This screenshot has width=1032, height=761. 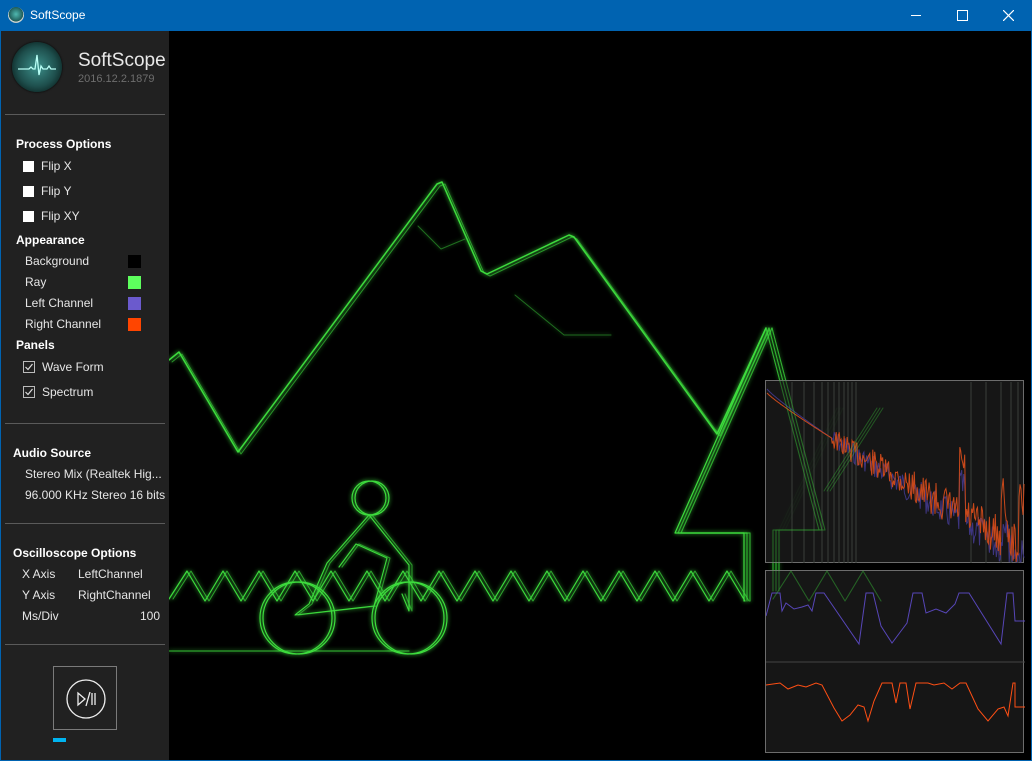 I want to click on flip-xy-checkbox: Flip XY, so click(x=51, y=216).